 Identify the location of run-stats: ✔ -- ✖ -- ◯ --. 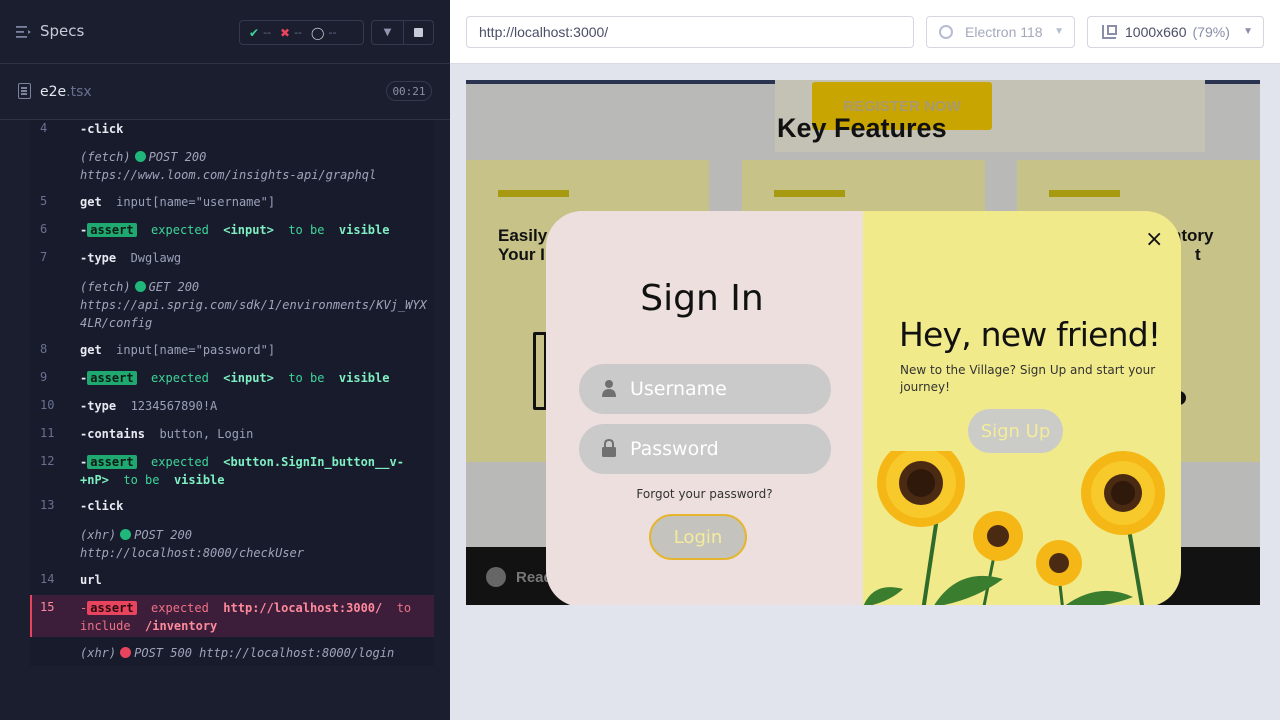
(301, 32).